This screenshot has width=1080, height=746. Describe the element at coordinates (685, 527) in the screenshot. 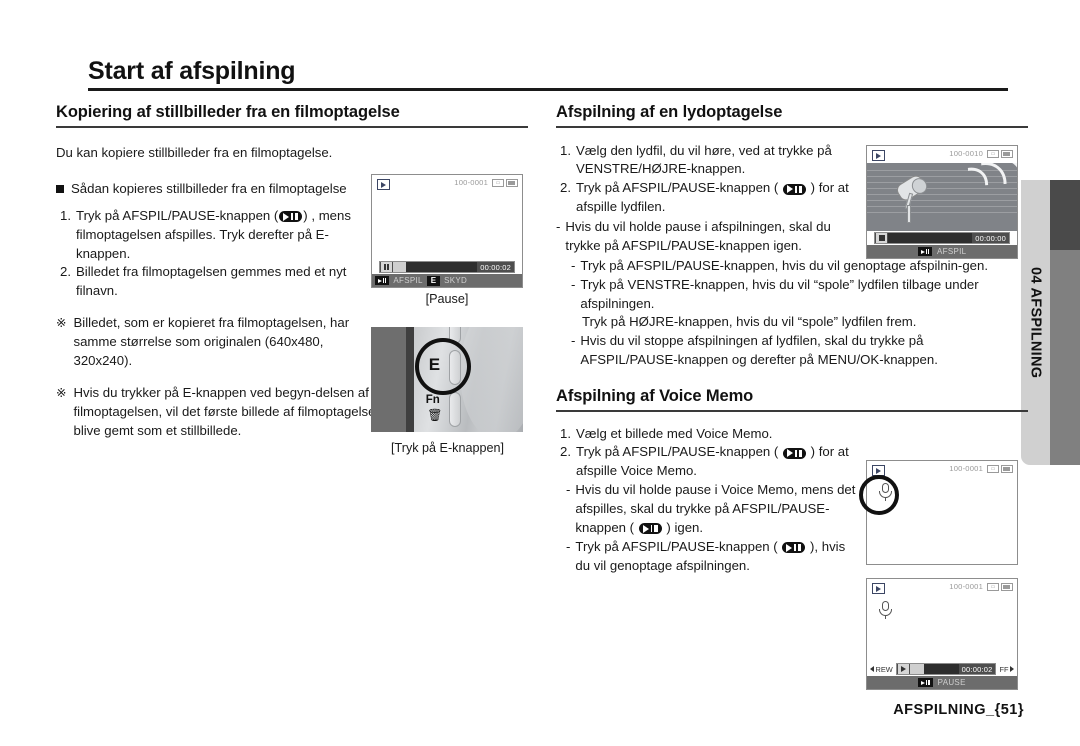

I see `sub-item-post: ) igen.` at that location.